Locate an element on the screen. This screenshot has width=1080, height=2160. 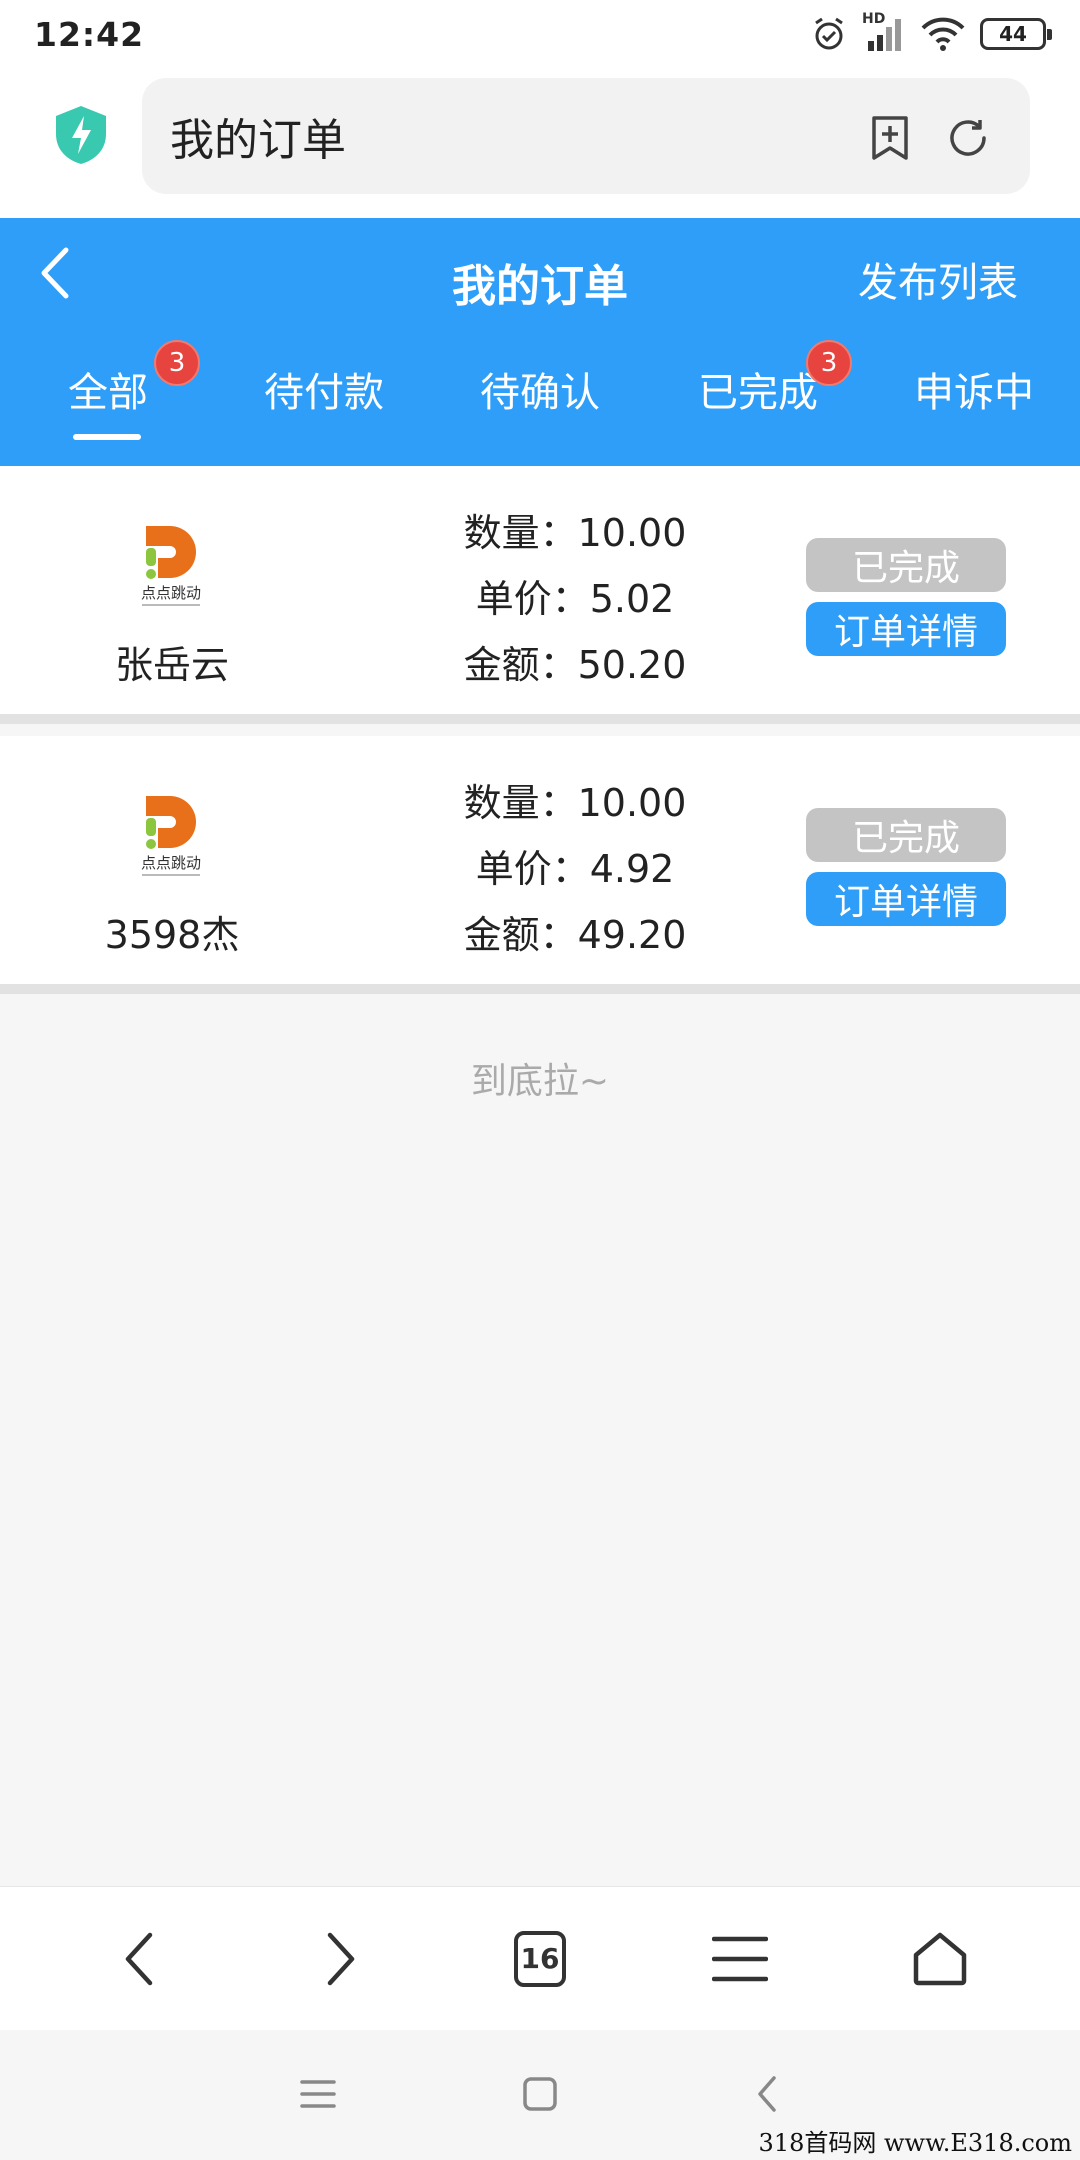
browser-address-bar: 我的订单 is located at coordinates (540, 143).